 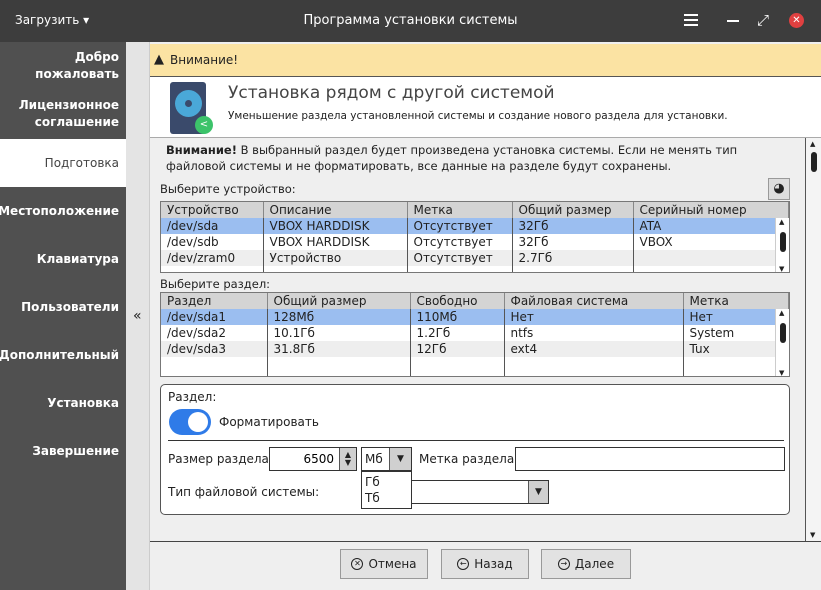 What do you see at coordinates (214, 349) in the screenshot?
I see `cell: /dev/sda3` at bounding box center [214, 349].